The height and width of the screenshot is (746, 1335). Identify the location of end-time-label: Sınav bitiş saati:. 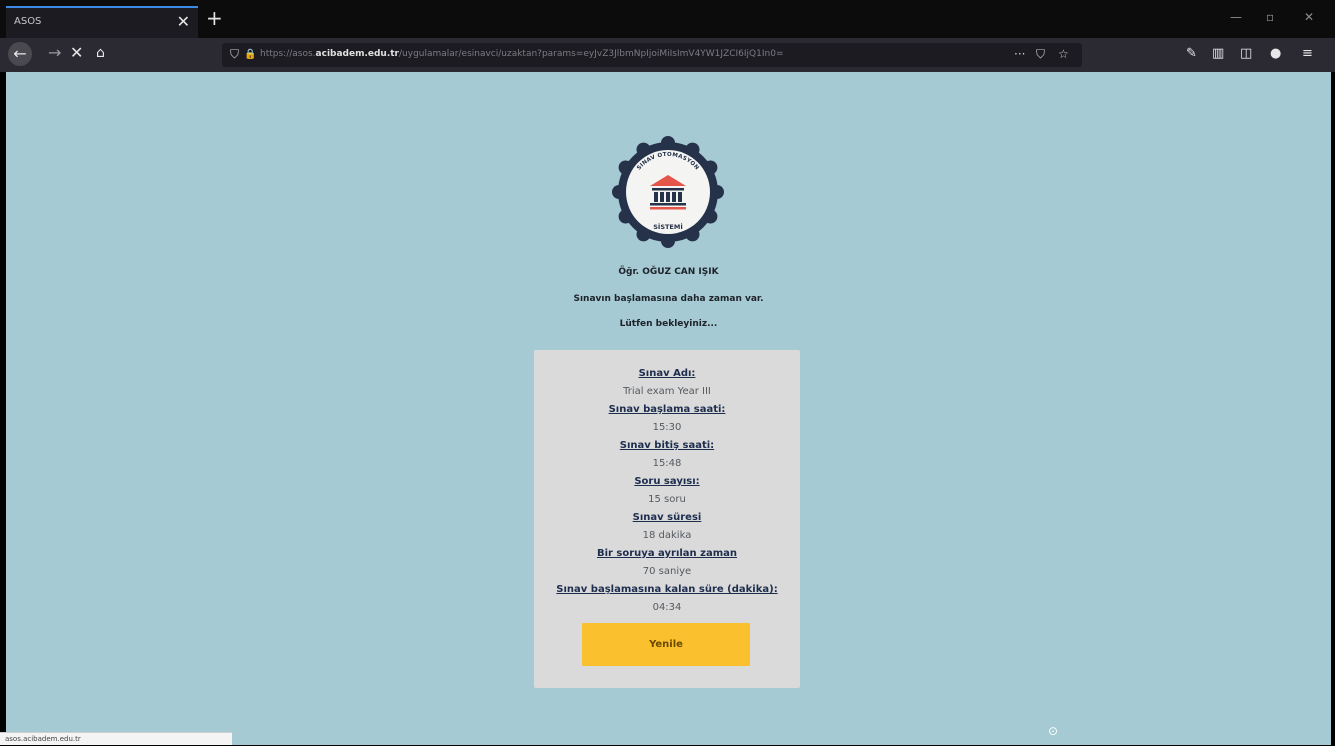
(667, 445).